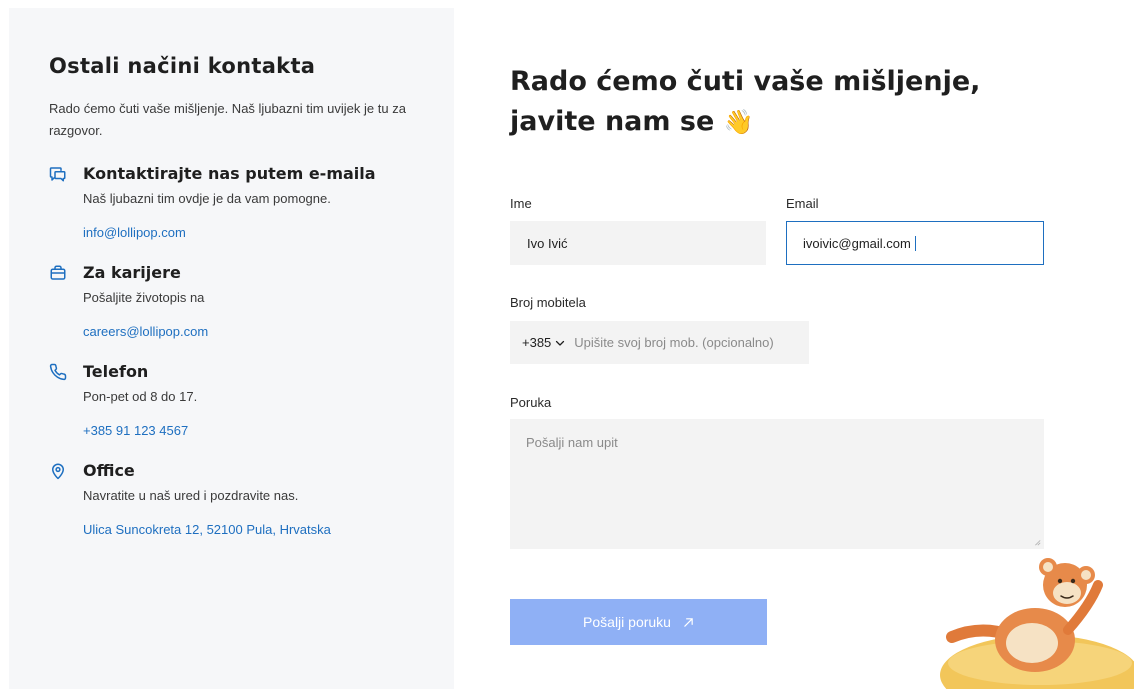 The height and width of the screenshot is (689, 1134). Describe the element at coordinates (627, 622) in the screenshot. I see `submit-label: Pošalji poruku` at that location.